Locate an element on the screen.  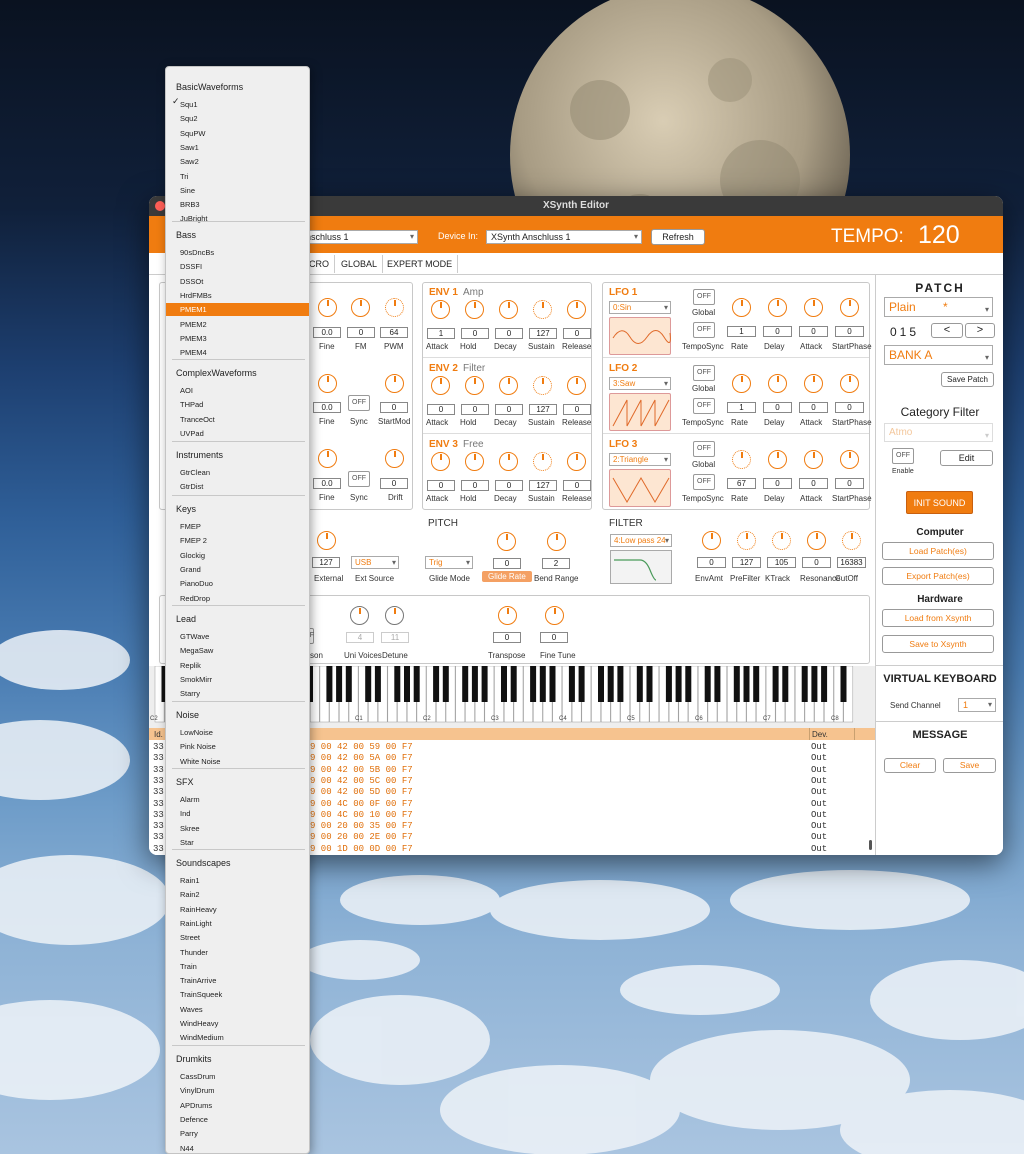
lfo-startphase-knob is located at coordinates (849, 459).